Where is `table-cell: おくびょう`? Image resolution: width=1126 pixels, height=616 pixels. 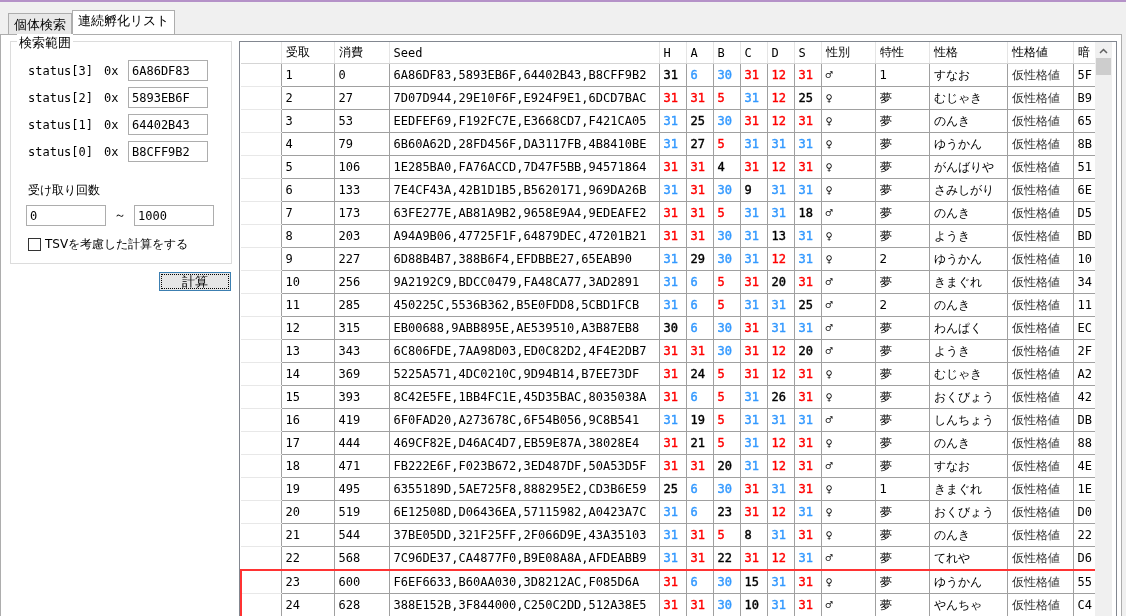
table-cell: おくびょう is located at coordinates (968, 512).